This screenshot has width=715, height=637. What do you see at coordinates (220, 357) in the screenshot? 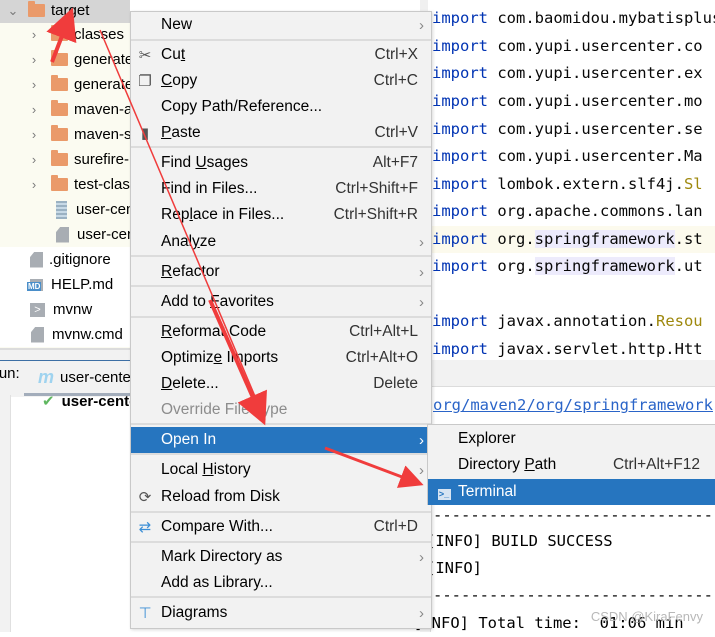
I see `menu-item-label: Optimize Imports` at bounding box center [220, 357].